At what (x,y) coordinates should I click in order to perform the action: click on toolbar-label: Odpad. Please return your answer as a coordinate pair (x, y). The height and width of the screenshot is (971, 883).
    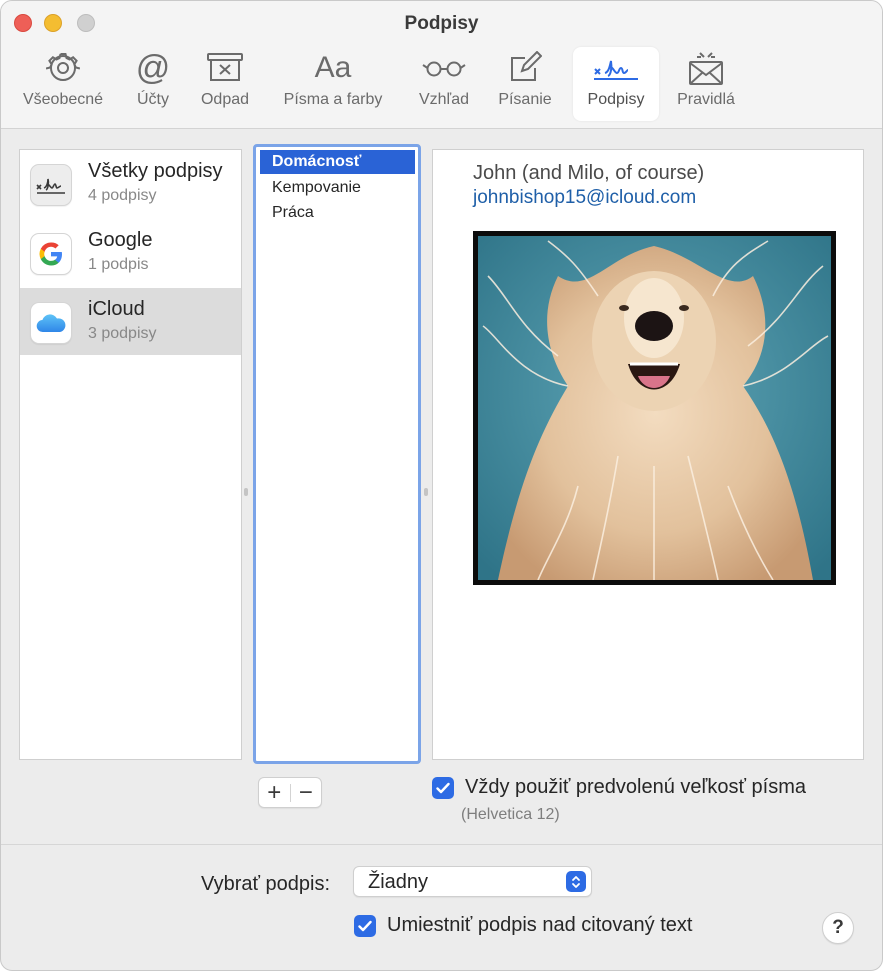
    Looking at the image, I should click on (225, 99).